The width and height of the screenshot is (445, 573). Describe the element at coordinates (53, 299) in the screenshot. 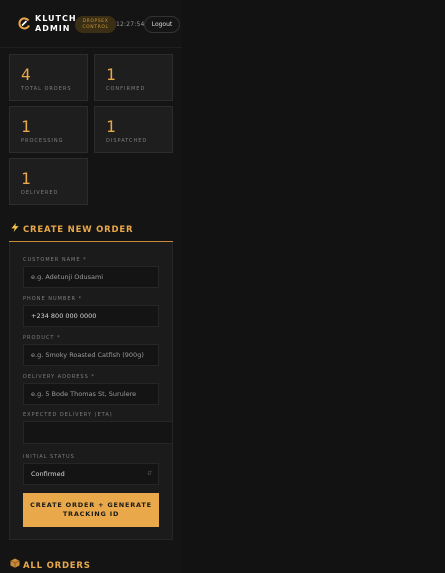

I see `phone-number-label: PHONE NUMBER *` at that location.